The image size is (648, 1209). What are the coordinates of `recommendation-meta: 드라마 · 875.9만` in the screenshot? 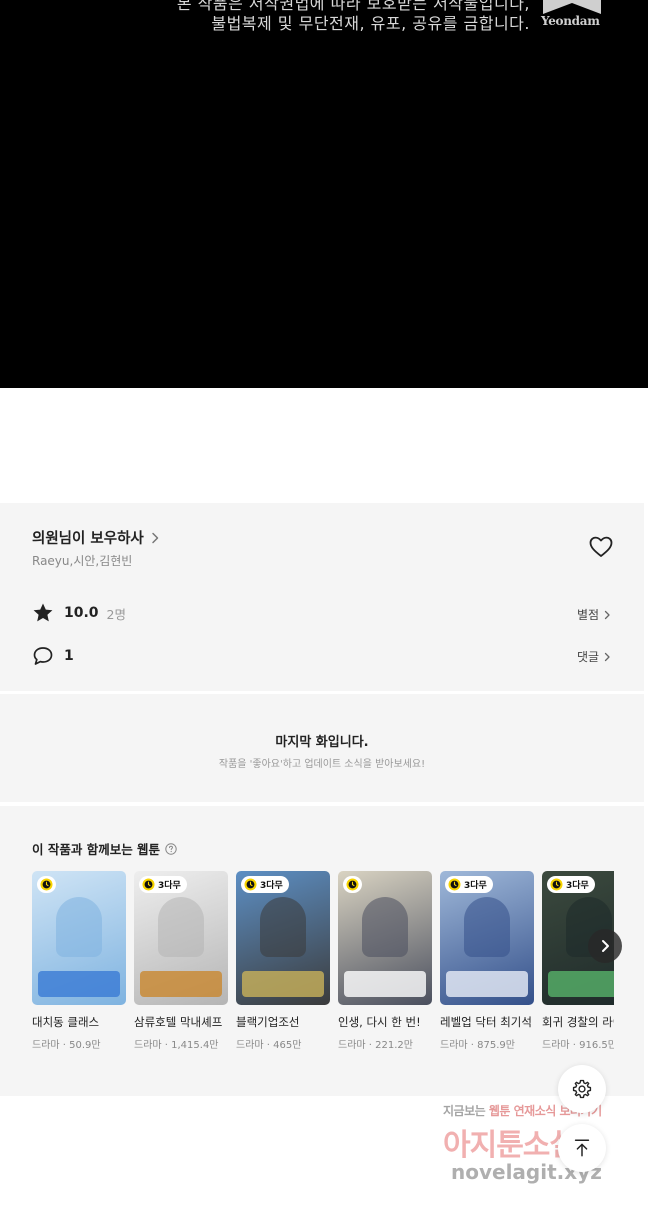 It's located at (477, 1045).